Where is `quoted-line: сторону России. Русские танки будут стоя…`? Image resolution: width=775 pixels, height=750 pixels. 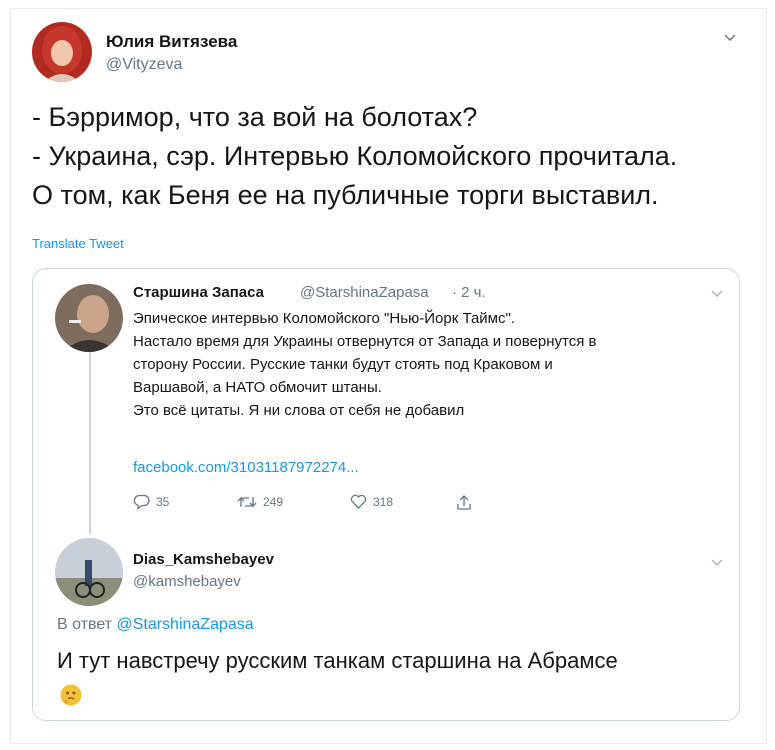
quoted-line: сторону России. Русские танки будут стоя… is located at coordinates (343, 364).